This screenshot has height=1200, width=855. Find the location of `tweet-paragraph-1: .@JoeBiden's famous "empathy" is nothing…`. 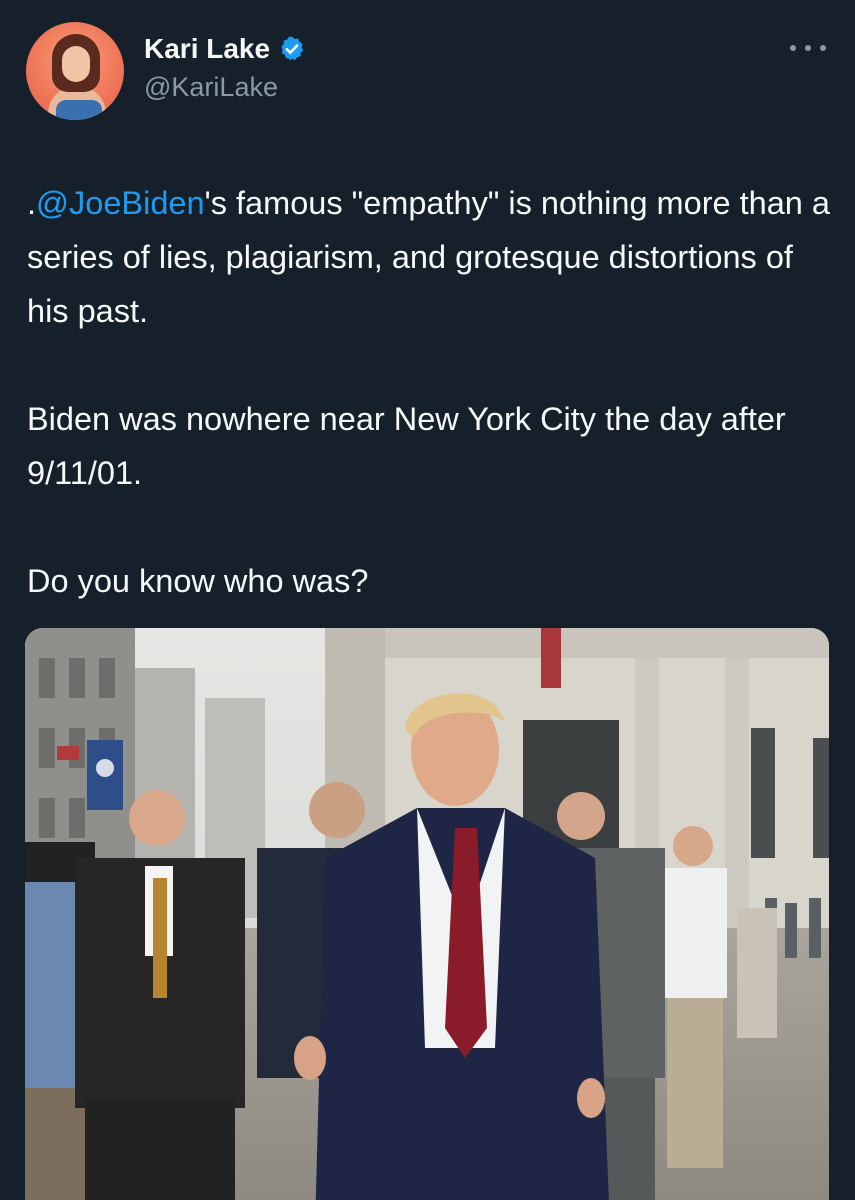

tweet-paragraph-1: .@JoeBiden's famous "empathy" is nothing… is located at coordinates (432, 257).